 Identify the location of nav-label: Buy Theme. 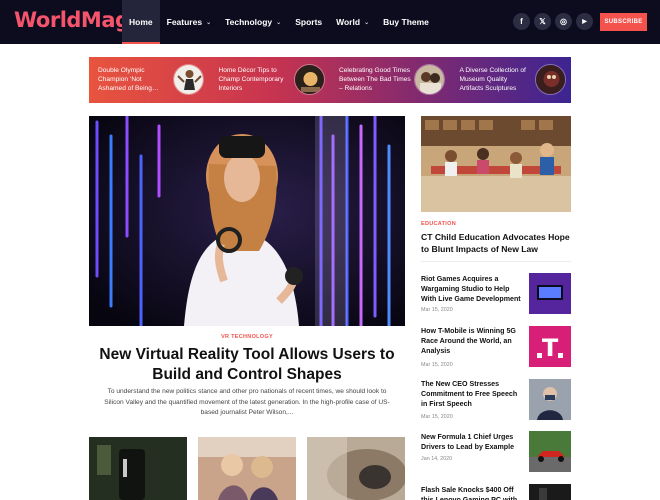
(406, 22).